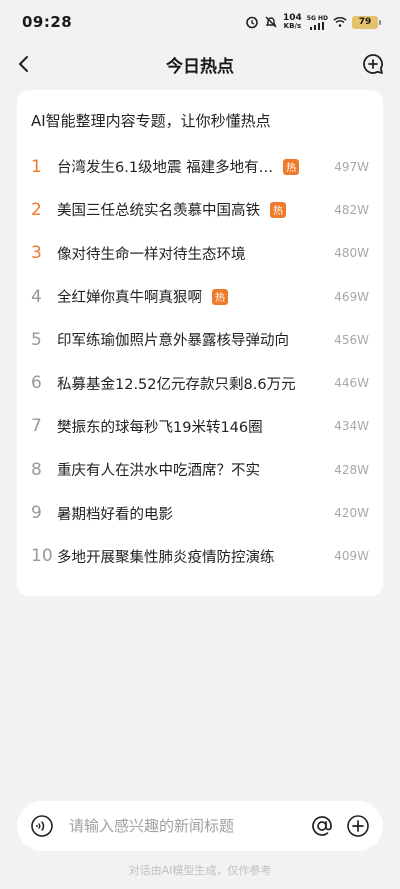 This screenshot has width=400, height=889. What do you see at coordinates (351, 296) in the screenshot?
I see `topic-heat: 469W` at bounding box center [351, 296].